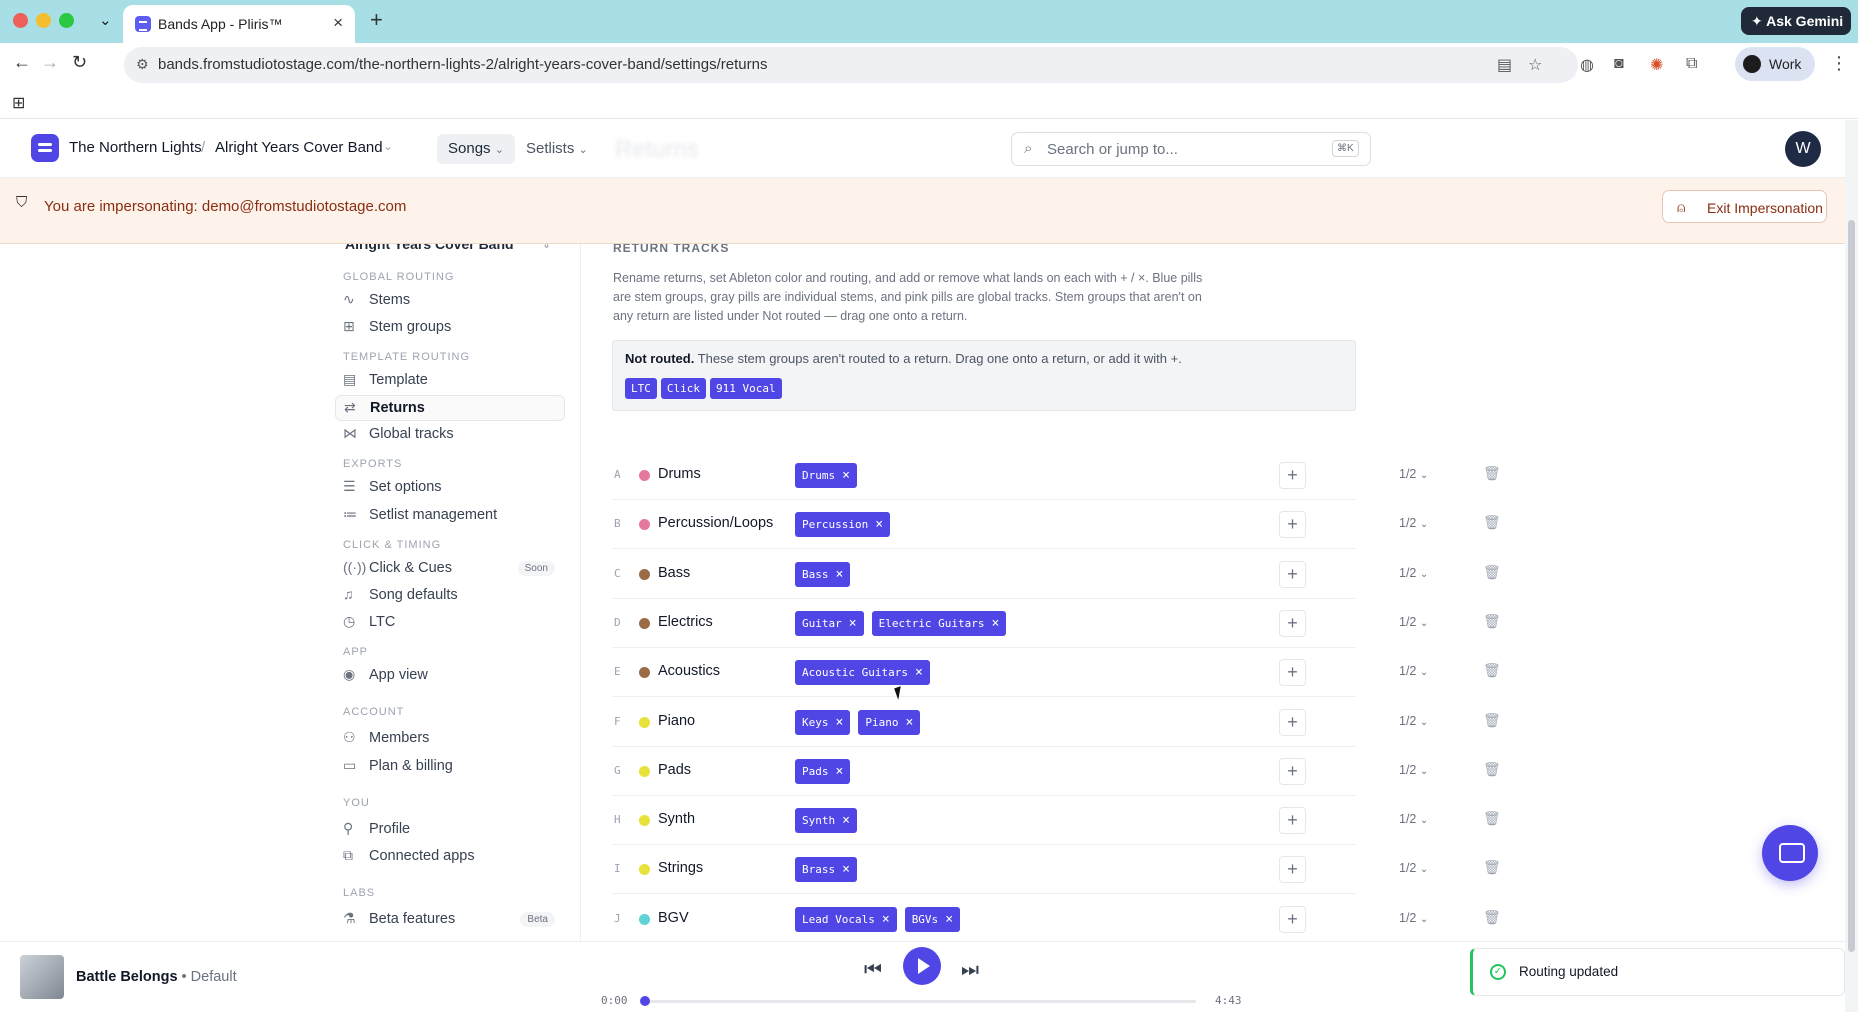  What do you see at coordinates (557, 148) in the screenshot?
I see `nav-setlists: Setlists ⌄` at bounding box center [557, 148].